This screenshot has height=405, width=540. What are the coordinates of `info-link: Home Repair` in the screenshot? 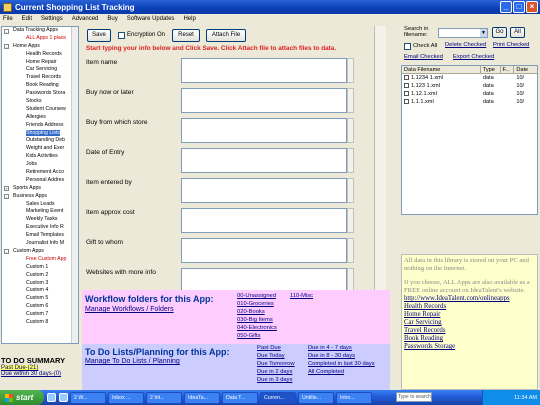 It's located at (469, 315).